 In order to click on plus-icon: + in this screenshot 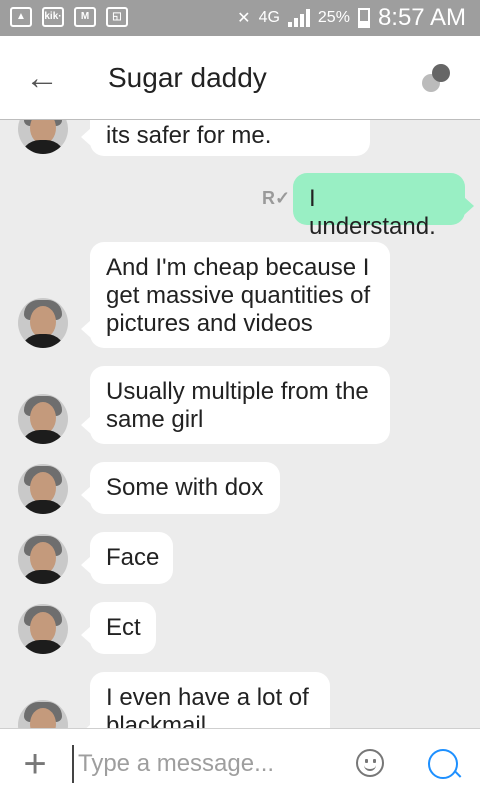, I will do `click(35, 764)`.